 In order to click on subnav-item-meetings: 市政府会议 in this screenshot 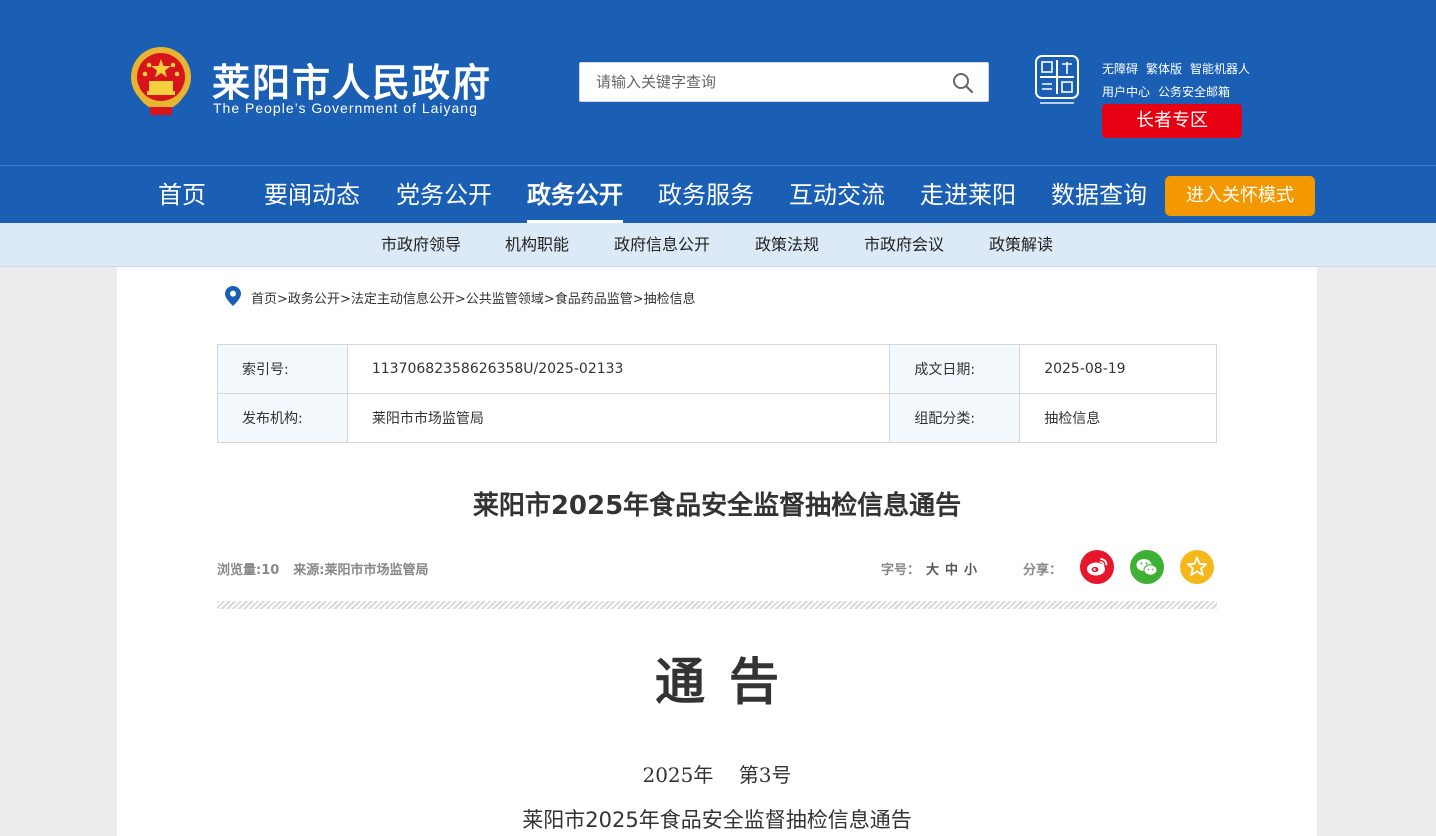, I will do `click(904, 245)`.